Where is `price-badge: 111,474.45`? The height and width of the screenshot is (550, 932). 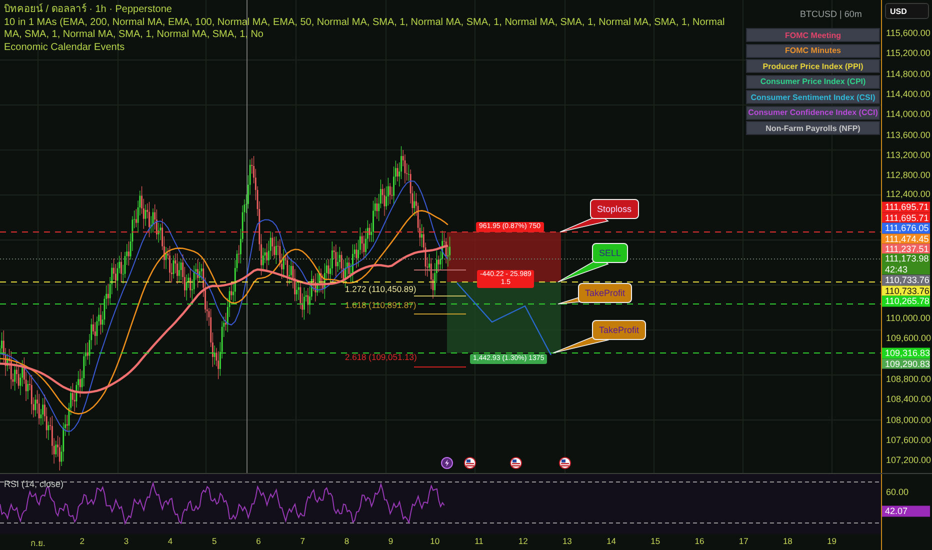 price-badge: 111,474.45 is located at coordinates (906, 238).